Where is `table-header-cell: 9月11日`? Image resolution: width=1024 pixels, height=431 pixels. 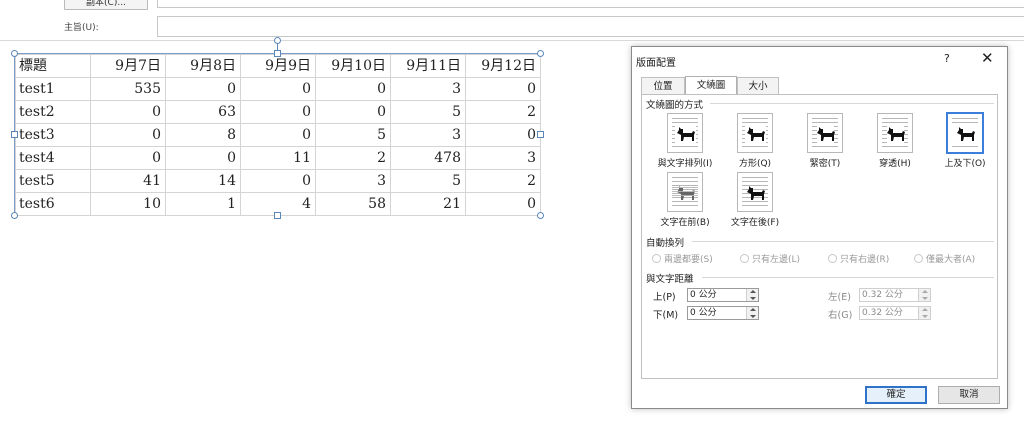 table-header-cell: 9月11日 is located at coordinates (428, 66).